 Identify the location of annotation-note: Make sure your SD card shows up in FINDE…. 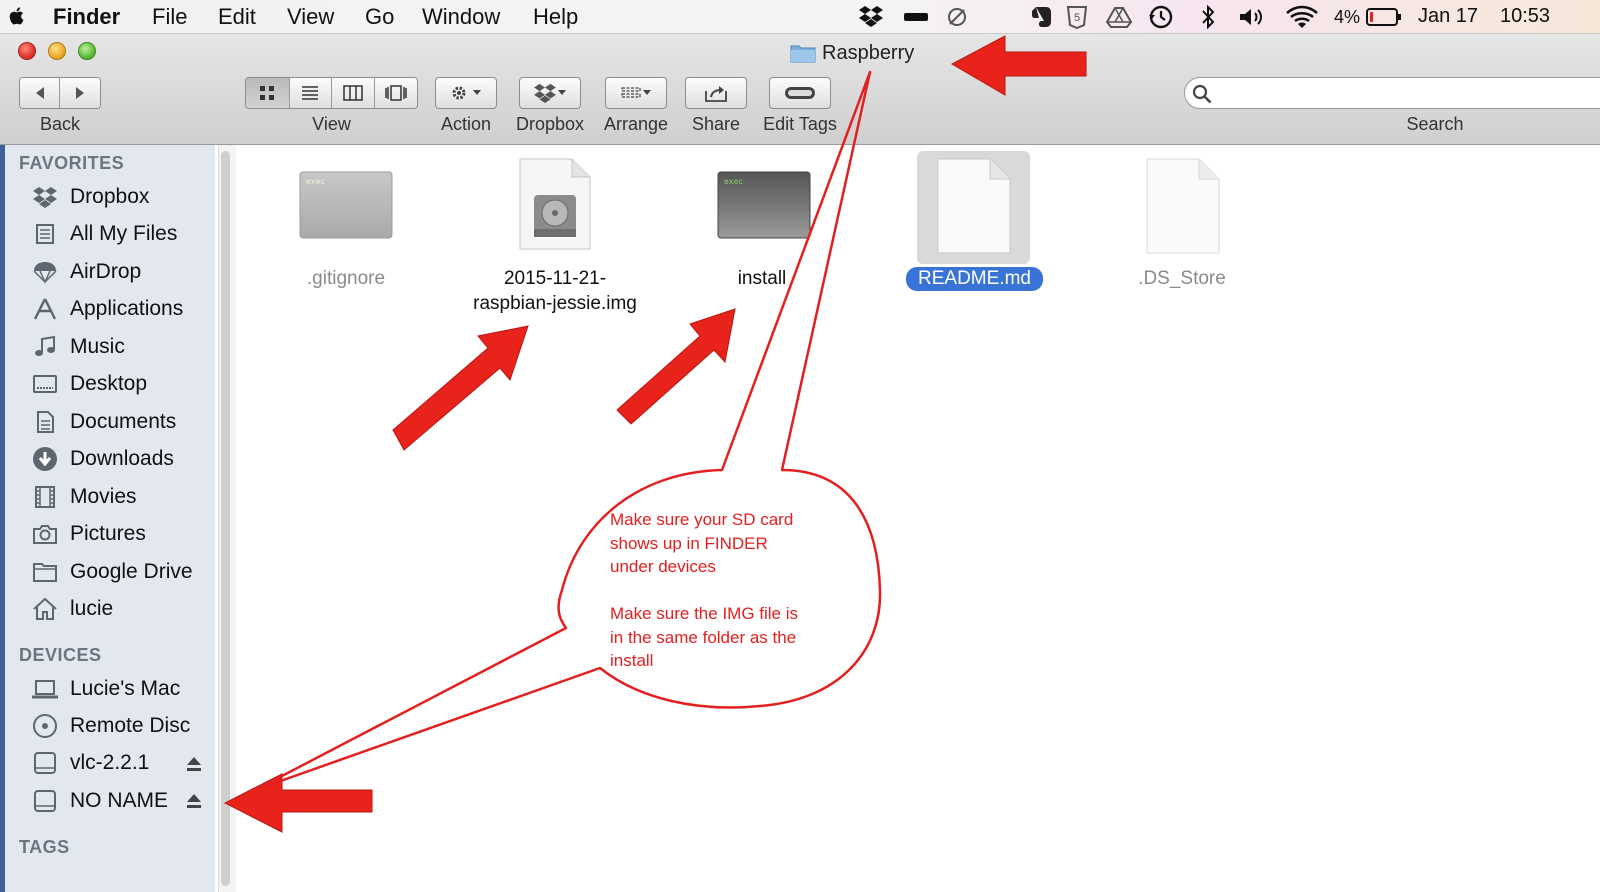
(730, 590).